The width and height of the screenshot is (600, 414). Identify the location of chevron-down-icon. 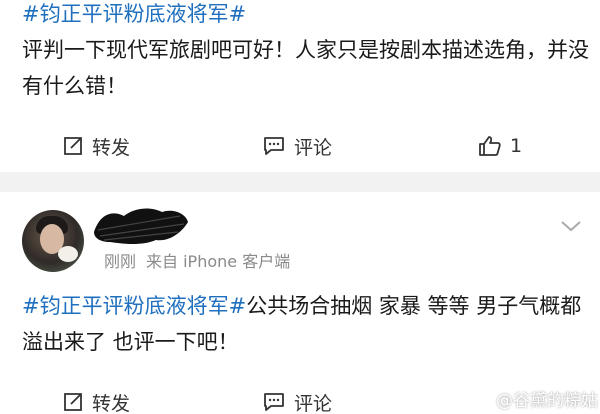
(571, 226).